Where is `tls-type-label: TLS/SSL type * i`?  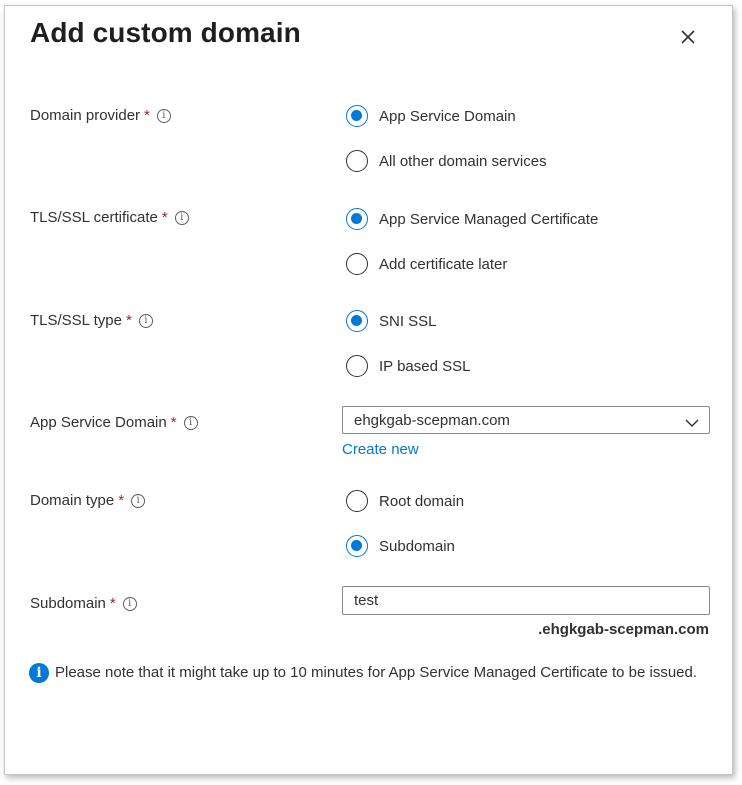
tls-type-label: TLS/SSL type * i is located at coordinates (91, 320).